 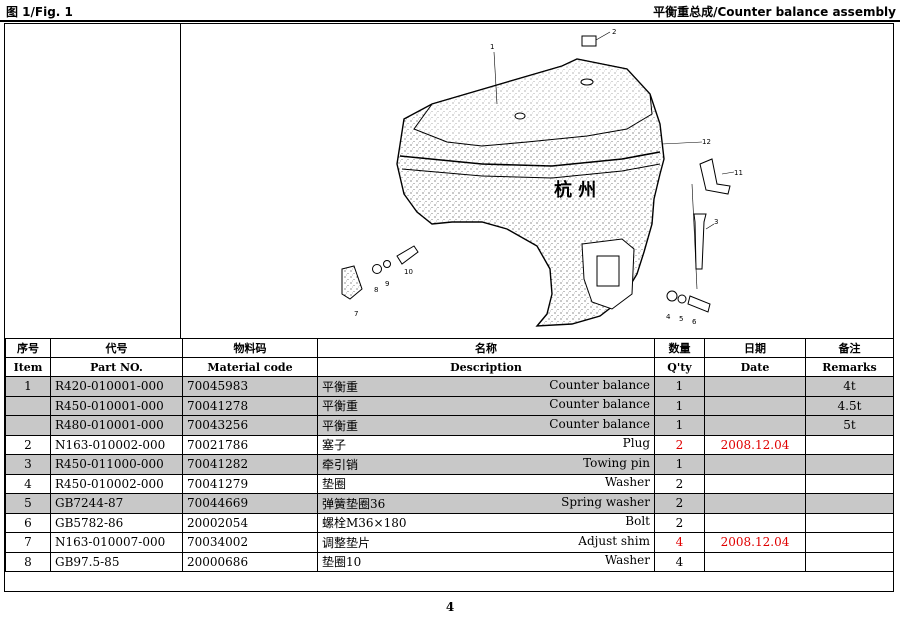 I want to click on part-number-cell: R450-010001-000, so click(x=116, y=405).